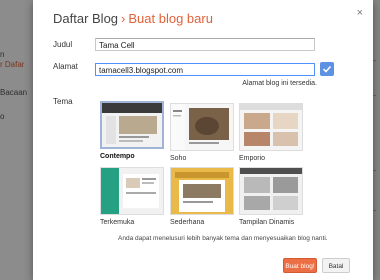  What do you see at coordinates (187, 222) in the screenshot?
I see `theme-name: Sederhana` at bounding box center [187, 222].